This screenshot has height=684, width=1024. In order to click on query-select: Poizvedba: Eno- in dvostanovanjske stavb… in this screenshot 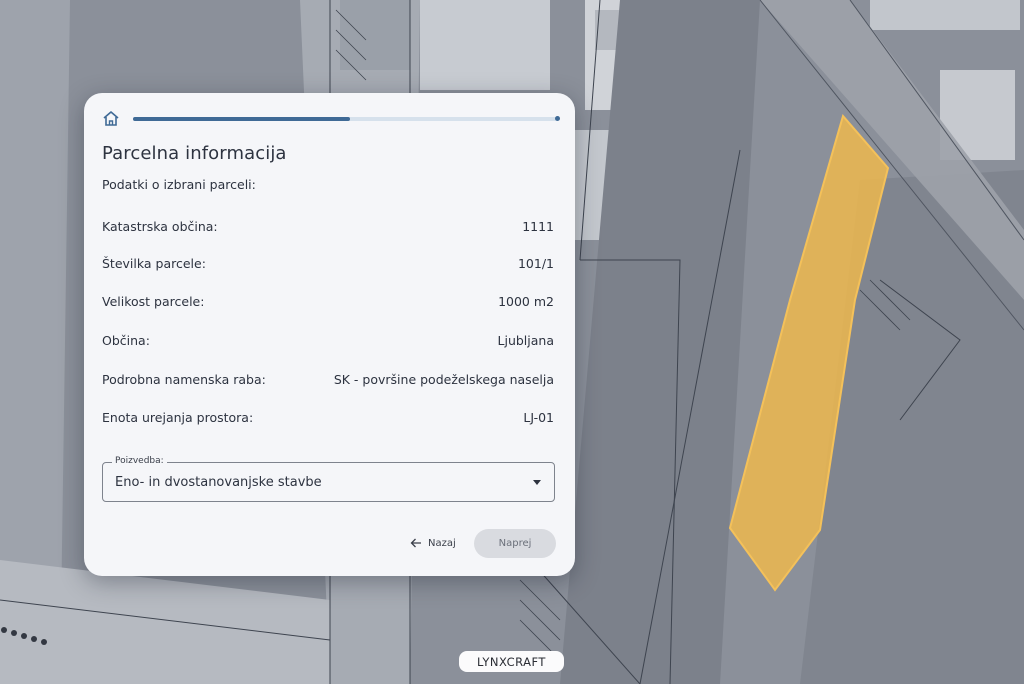, I will do `click(328, 479)`.